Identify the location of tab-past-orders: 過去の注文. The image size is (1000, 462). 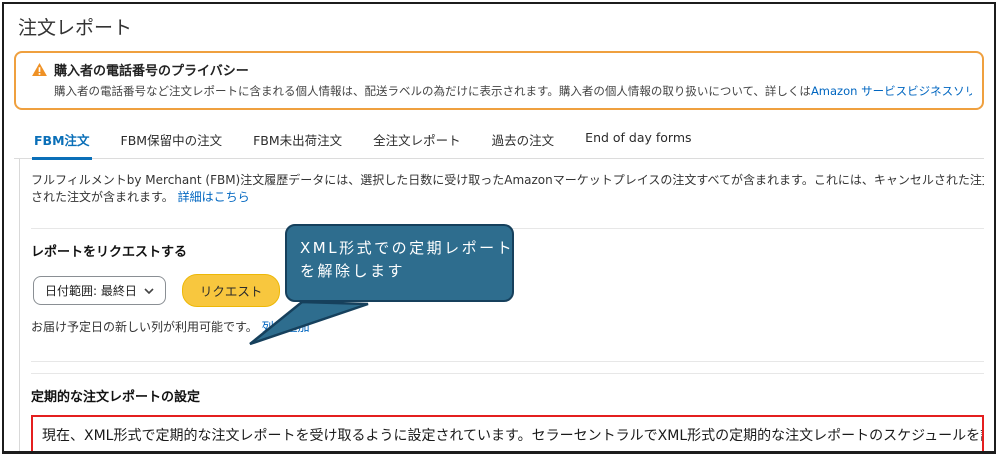
(523, 142).